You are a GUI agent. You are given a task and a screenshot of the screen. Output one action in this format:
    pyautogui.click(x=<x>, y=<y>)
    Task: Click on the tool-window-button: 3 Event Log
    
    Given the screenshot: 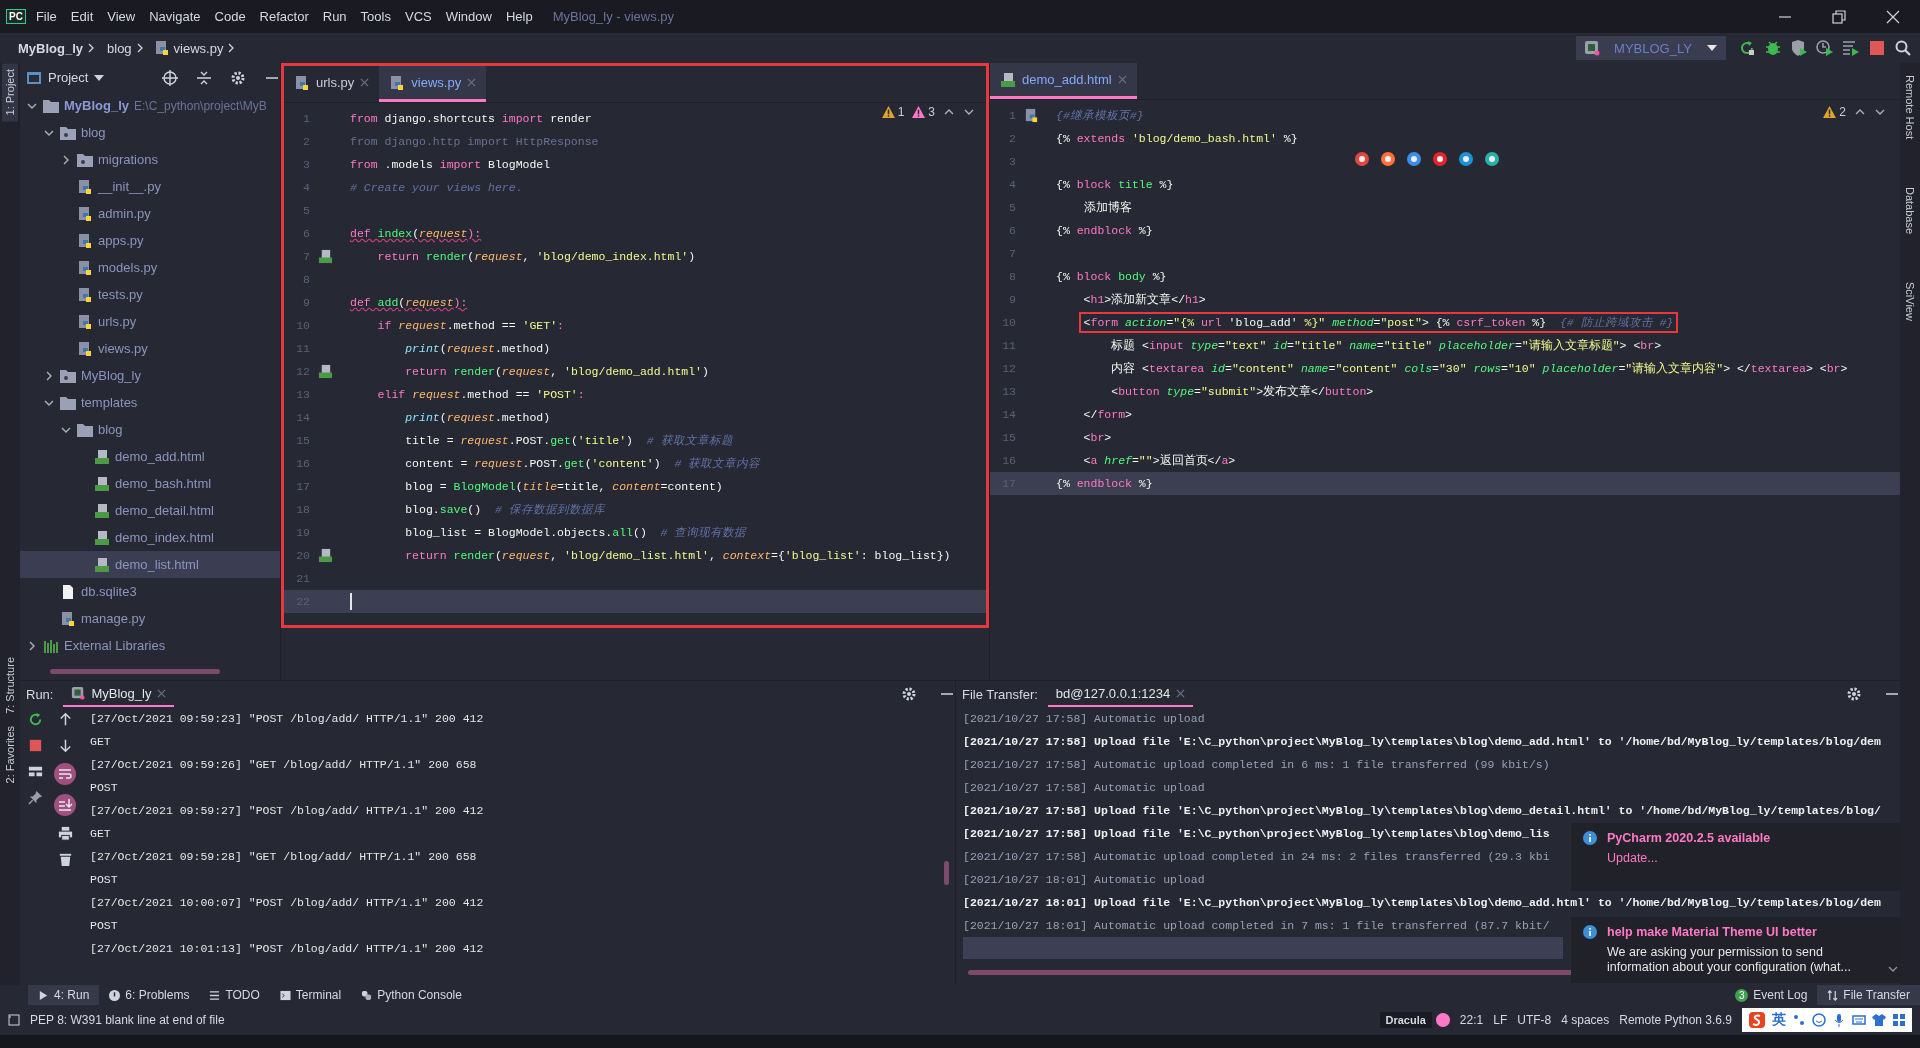 What is the action you would take?
    pyautogui.click(x=1771, y=995)
    